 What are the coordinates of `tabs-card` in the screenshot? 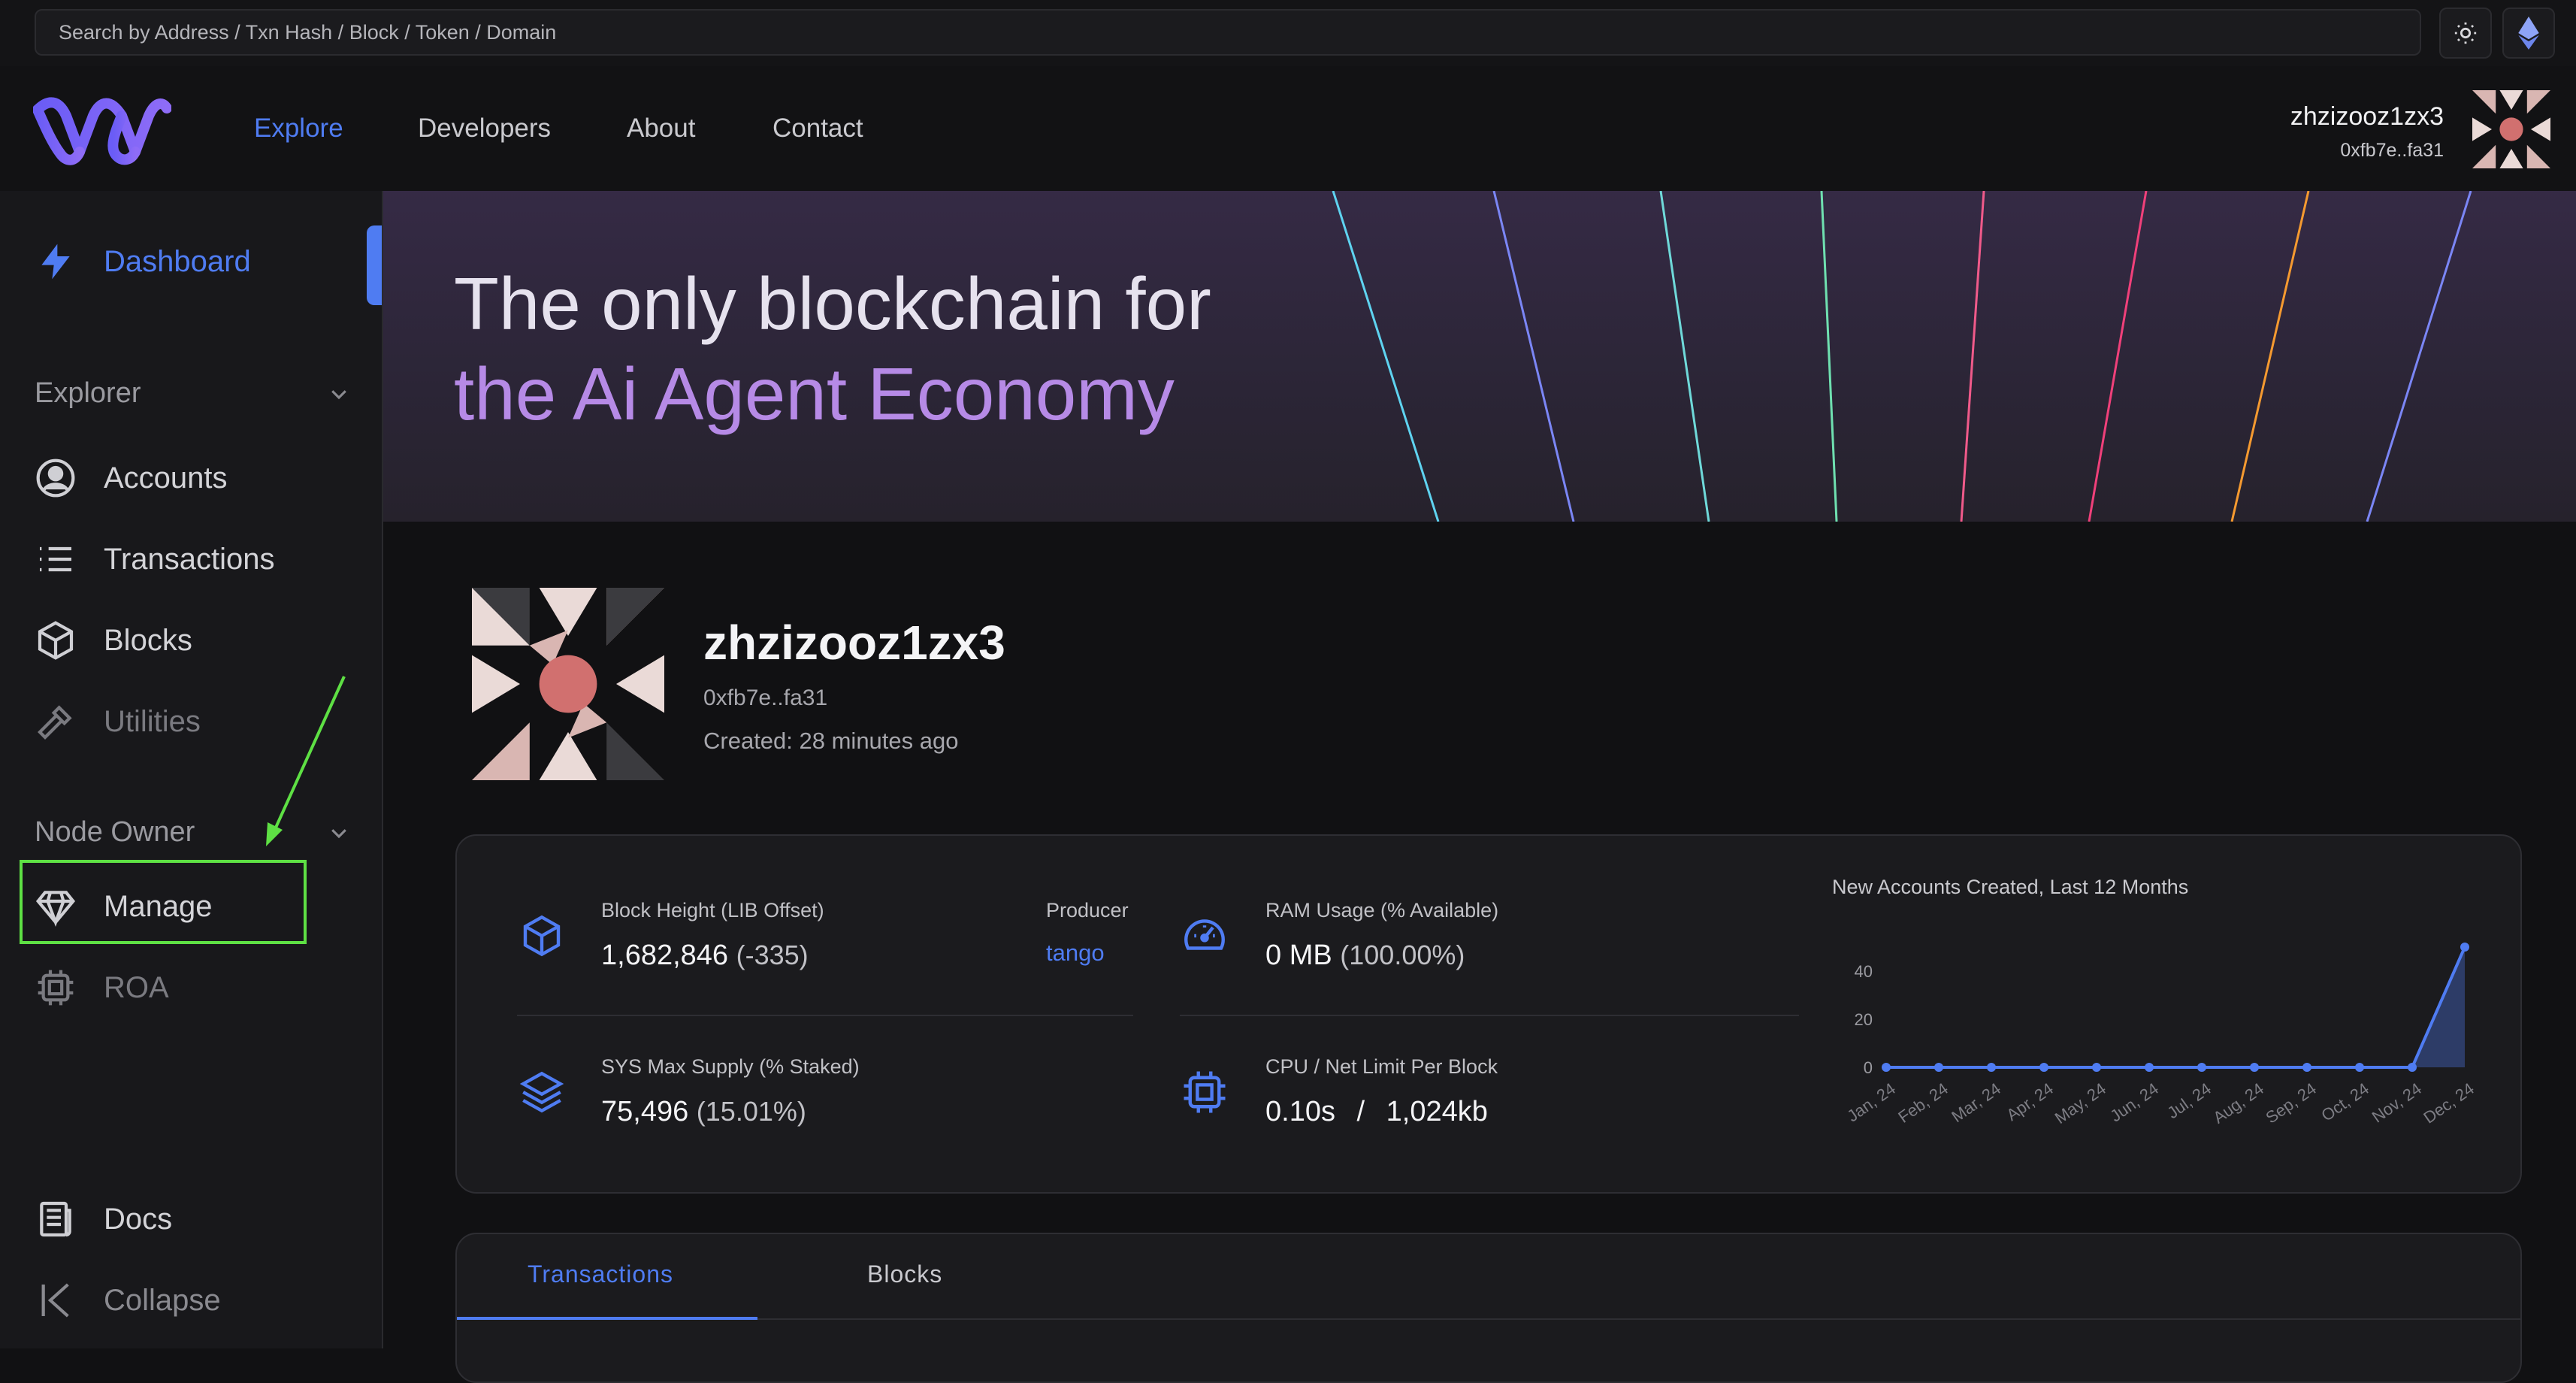 It's located at (1488, 1308).